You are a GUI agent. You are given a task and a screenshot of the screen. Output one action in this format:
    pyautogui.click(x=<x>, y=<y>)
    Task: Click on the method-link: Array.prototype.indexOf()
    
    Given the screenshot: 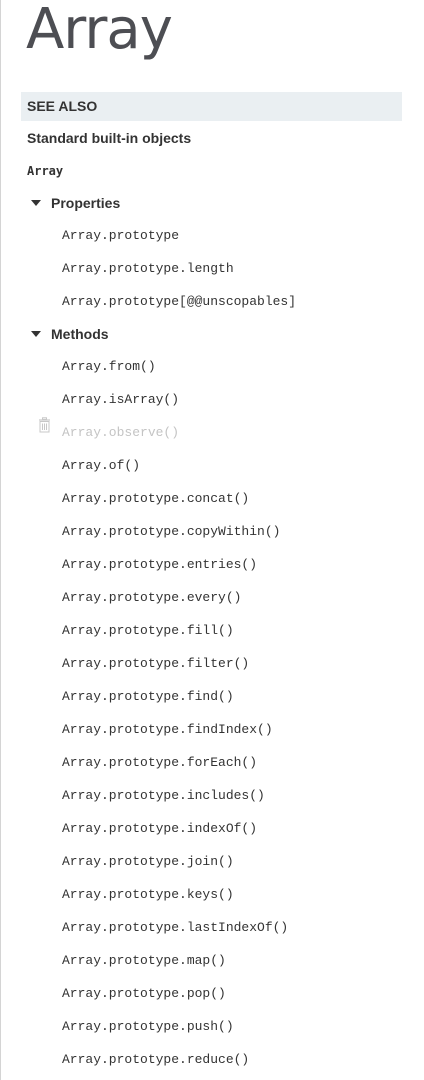 What is the action you would take?
    pyautogui.click(x=159, y=829)
    